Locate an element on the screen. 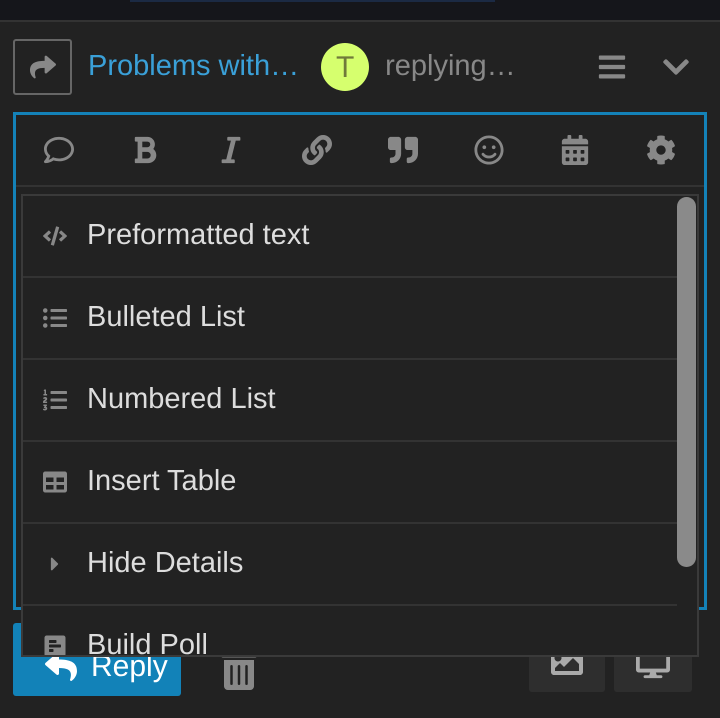  speech-bubble-icon is located at coordinates (59, 150).